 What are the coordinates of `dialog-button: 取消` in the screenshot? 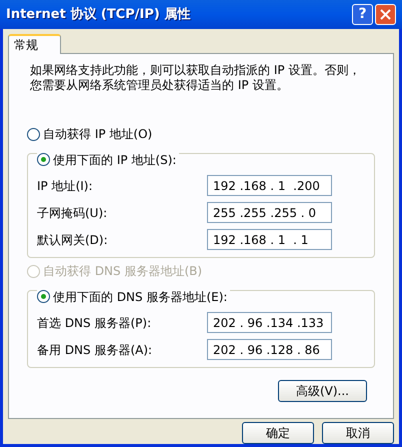 It's located at (358, 433).